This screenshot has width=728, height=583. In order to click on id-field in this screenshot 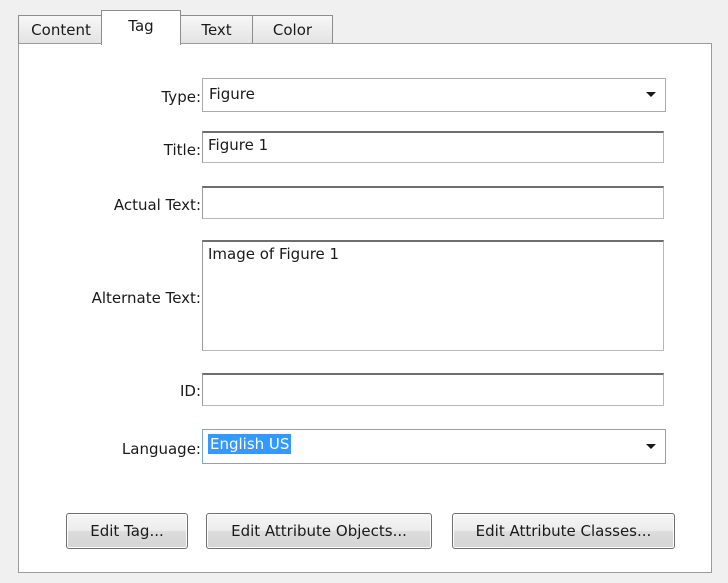, I will do `click(433, 389)`.